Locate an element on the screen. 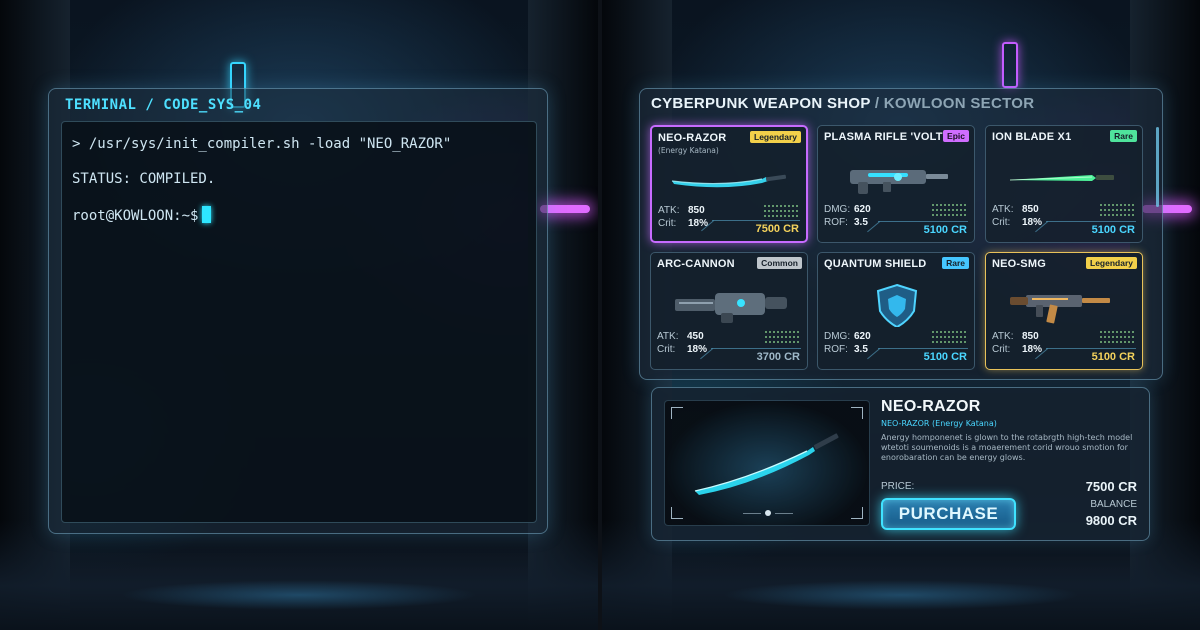 The height and width of the screenshot is (630, 1200). neon-sign is located at coordinates (1010, 65).